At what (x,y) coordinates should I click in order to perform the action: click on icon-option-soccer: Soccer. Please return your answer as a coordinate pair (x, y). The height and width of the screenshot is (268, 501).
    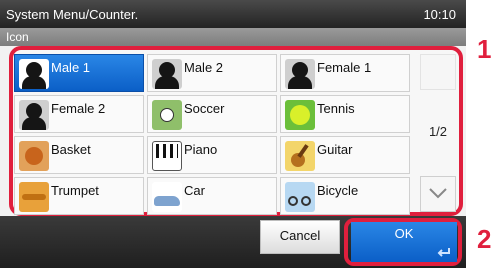
    Looking at the image, I should click on (212, 114).